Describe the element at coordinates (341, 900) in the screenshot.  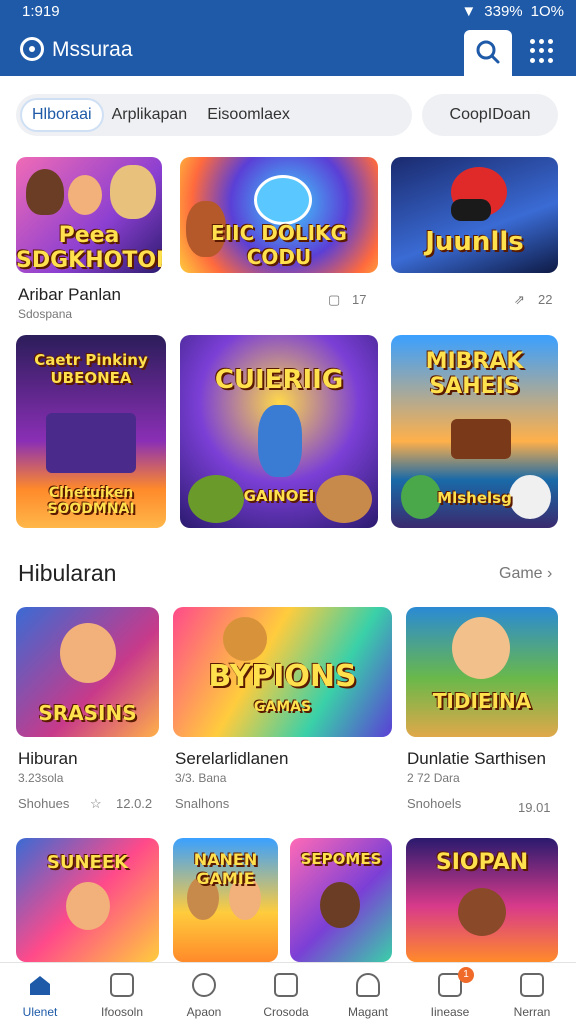
I see `game-card-12: SEPOMES` at that location.